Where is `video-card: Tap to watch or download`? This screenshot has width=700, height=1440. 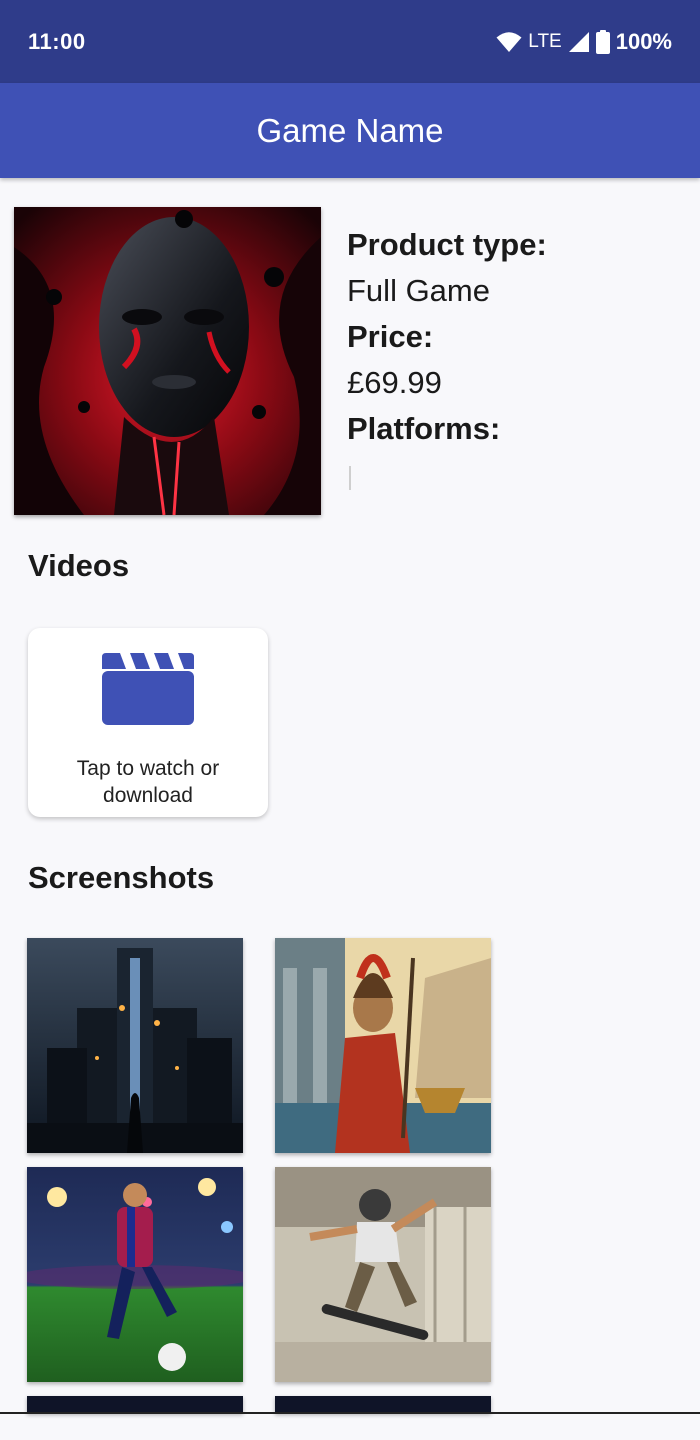
video-card: Tap to watch or download is located at coordinates (148, 722).